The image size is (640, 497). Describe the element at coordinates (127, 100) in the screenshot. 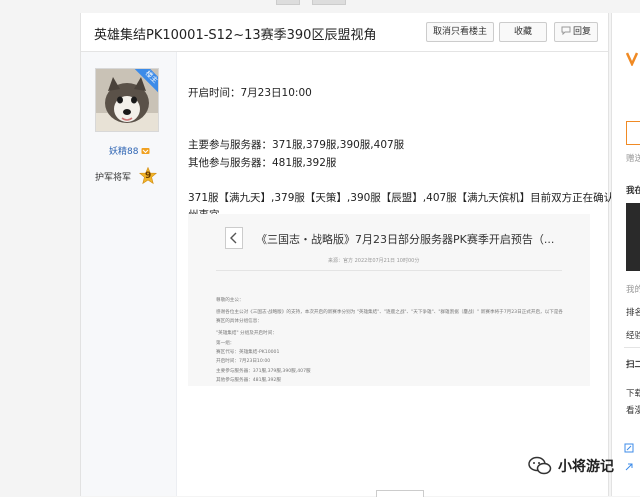

I see `avatar: 楼主` at that location.